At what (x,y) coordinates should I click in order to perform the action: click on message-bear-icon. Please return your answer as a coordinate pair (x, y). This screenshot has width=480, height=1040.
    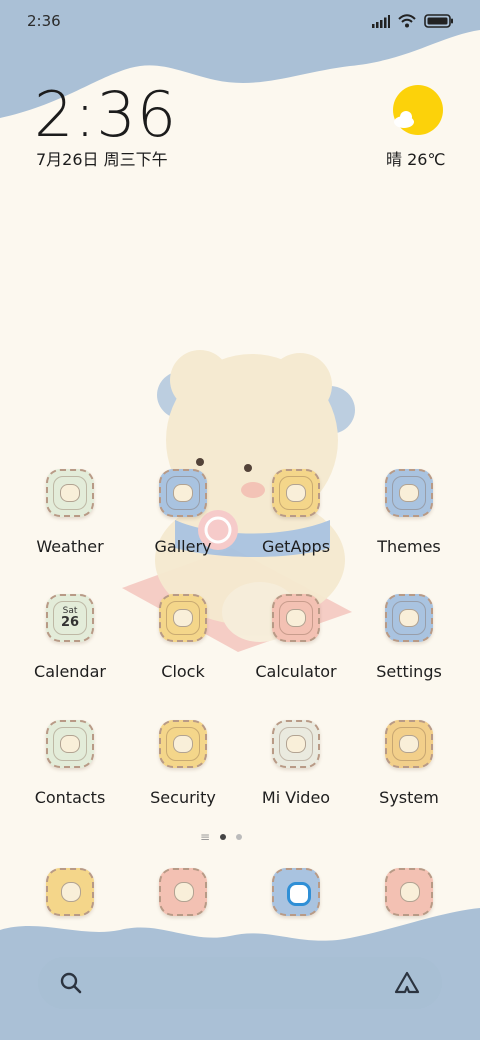
    Looking at the image, I should click on (183, 892).